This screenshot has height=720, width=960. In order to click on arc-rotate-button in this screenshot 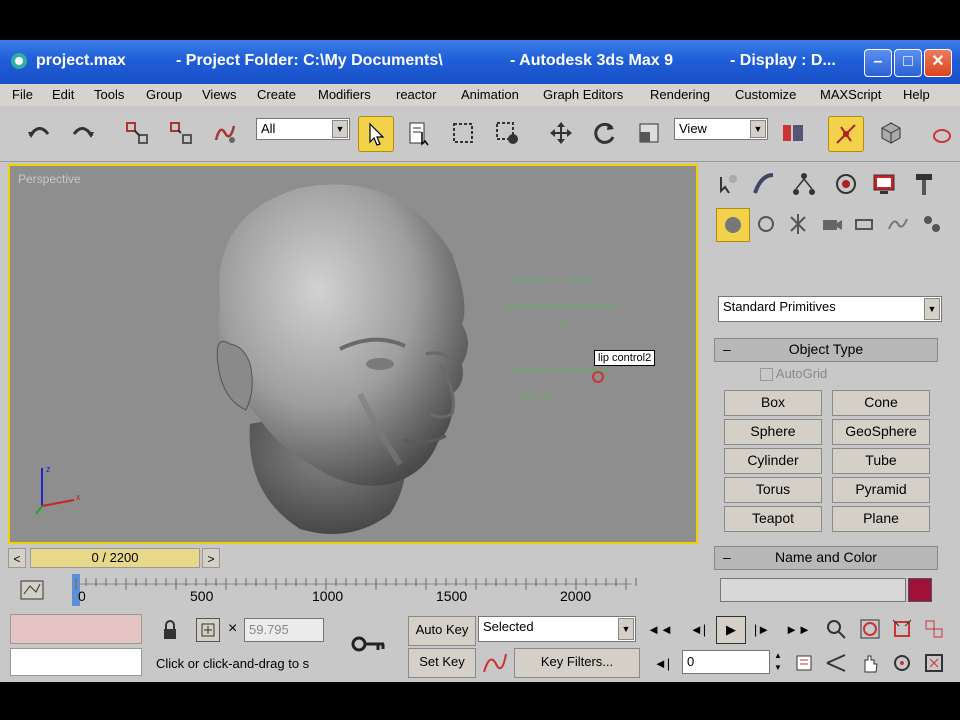, I will do `click(902, 663)`.